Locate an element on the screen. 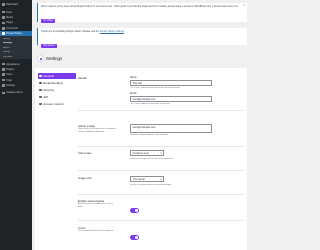 The height and width of the screenshot is (250, 320). sidebar-item-label: Plugins is located at coordinates (10, 69).